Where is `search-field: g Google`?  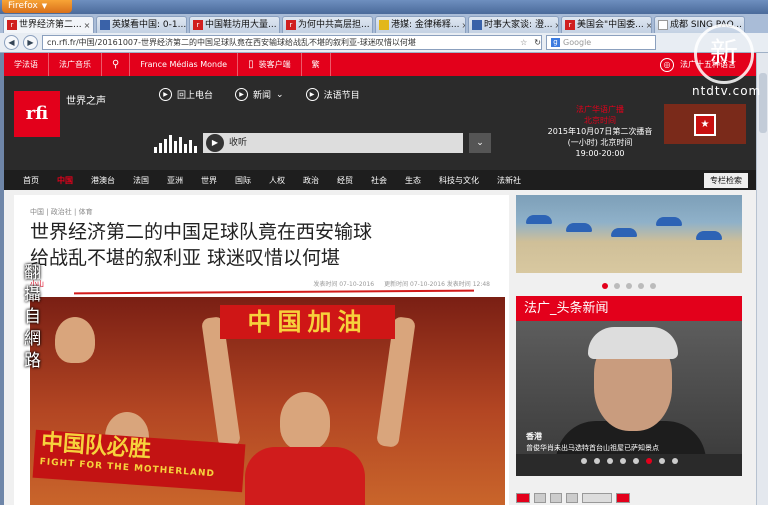 search-field: g Google is located at coordinates (601, 42).